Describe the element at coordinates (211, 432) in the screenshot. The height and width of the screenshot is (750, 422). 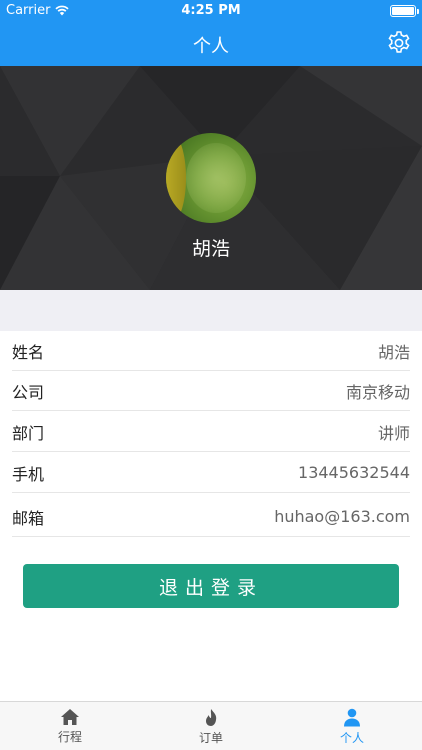
I see `list-item-department: 部门 讲师` at that location.